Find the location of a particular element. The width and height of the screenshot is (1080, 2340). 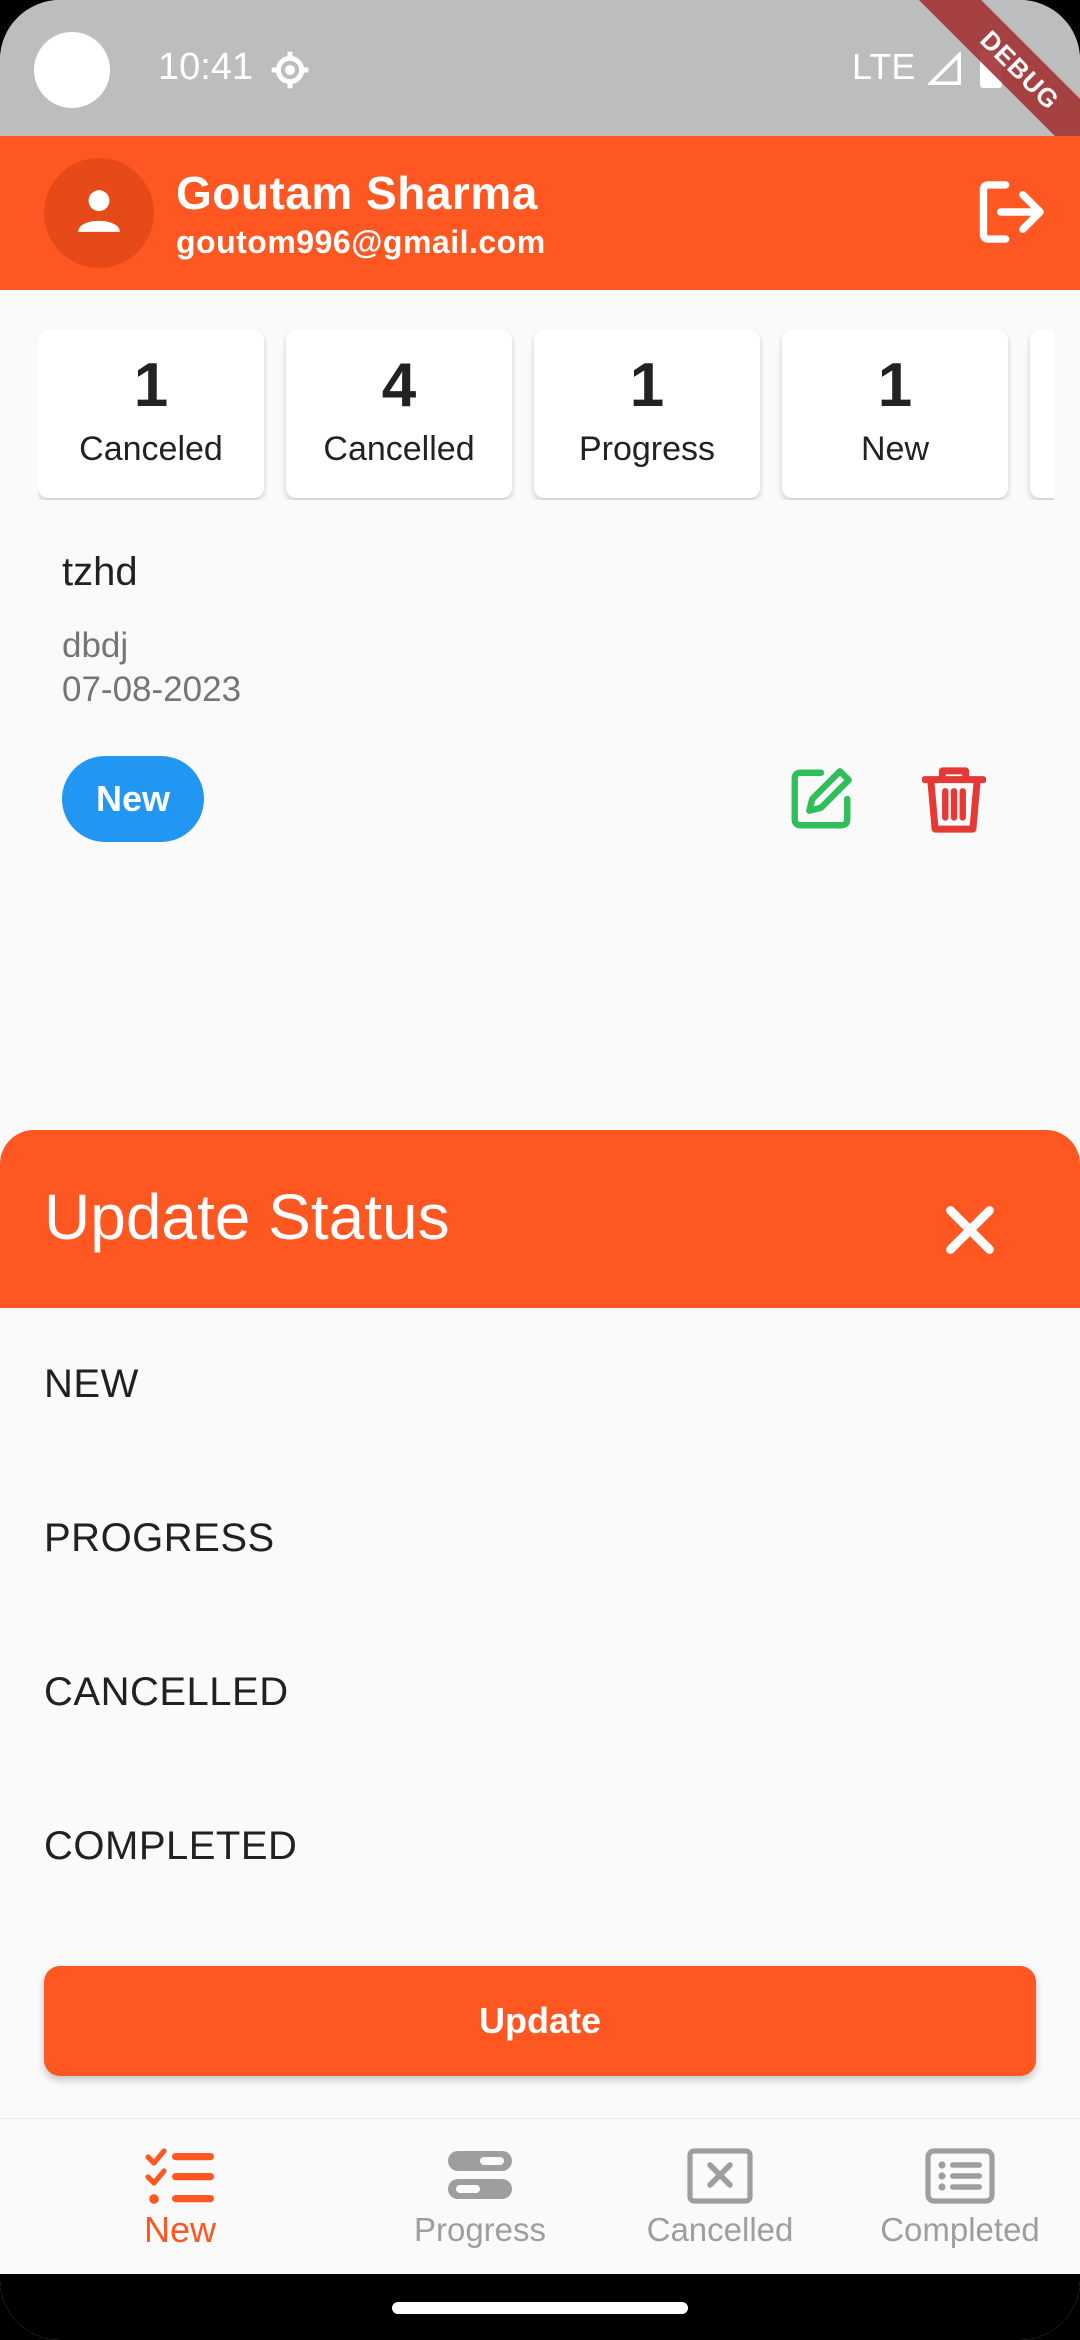

status-bar: 10:41 LTE DEBUG is located at coordinates (540, 89).